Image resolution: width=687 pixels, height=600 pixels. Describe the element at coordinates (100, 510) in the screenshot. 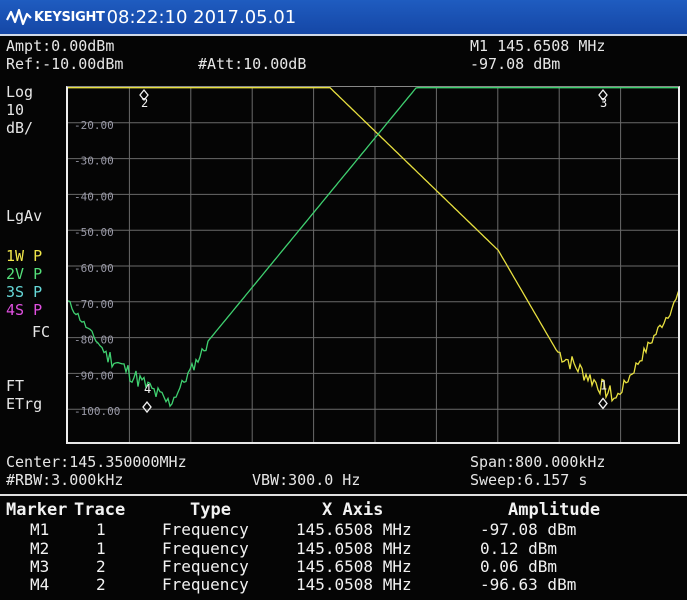

I see `header-trace: Trace` at that location.